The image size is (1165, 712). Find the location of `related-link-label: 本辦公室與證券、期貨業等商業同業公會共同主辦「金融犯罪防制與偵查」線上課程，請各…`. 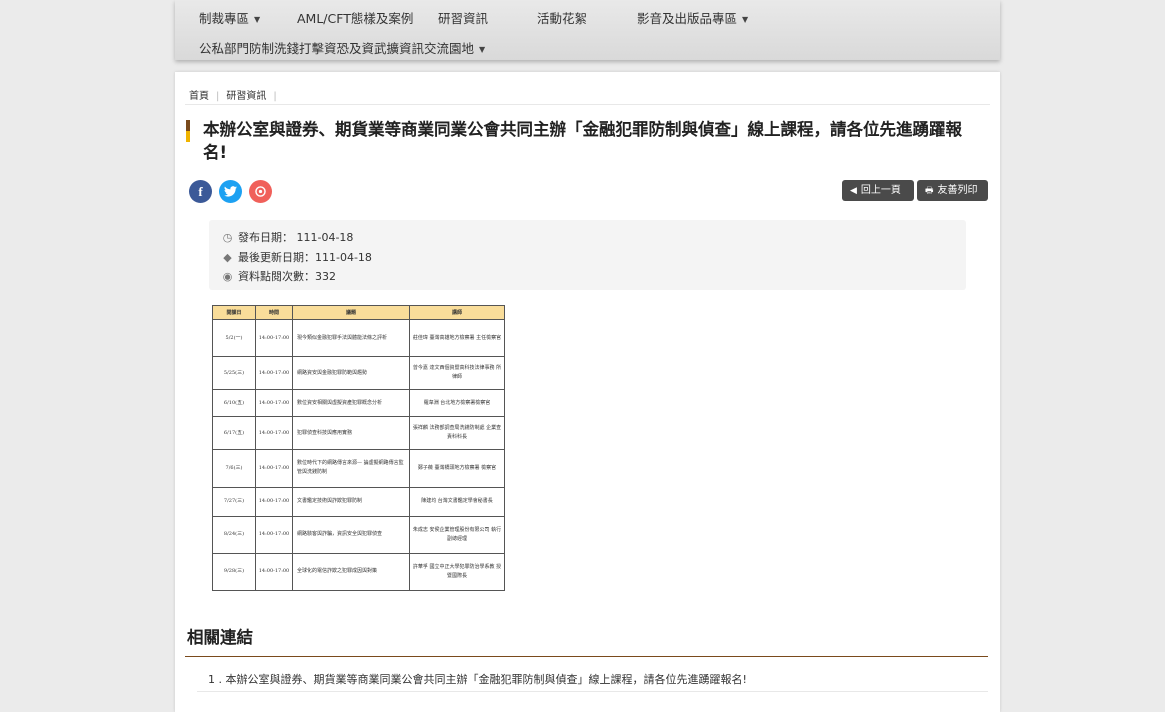

related-link-label: 本辦公室與證券、期貨業等商業同業公會共同主辦「金融犯罪防制與偵查」線上課程，請各… is located at coordinates (486, 679).